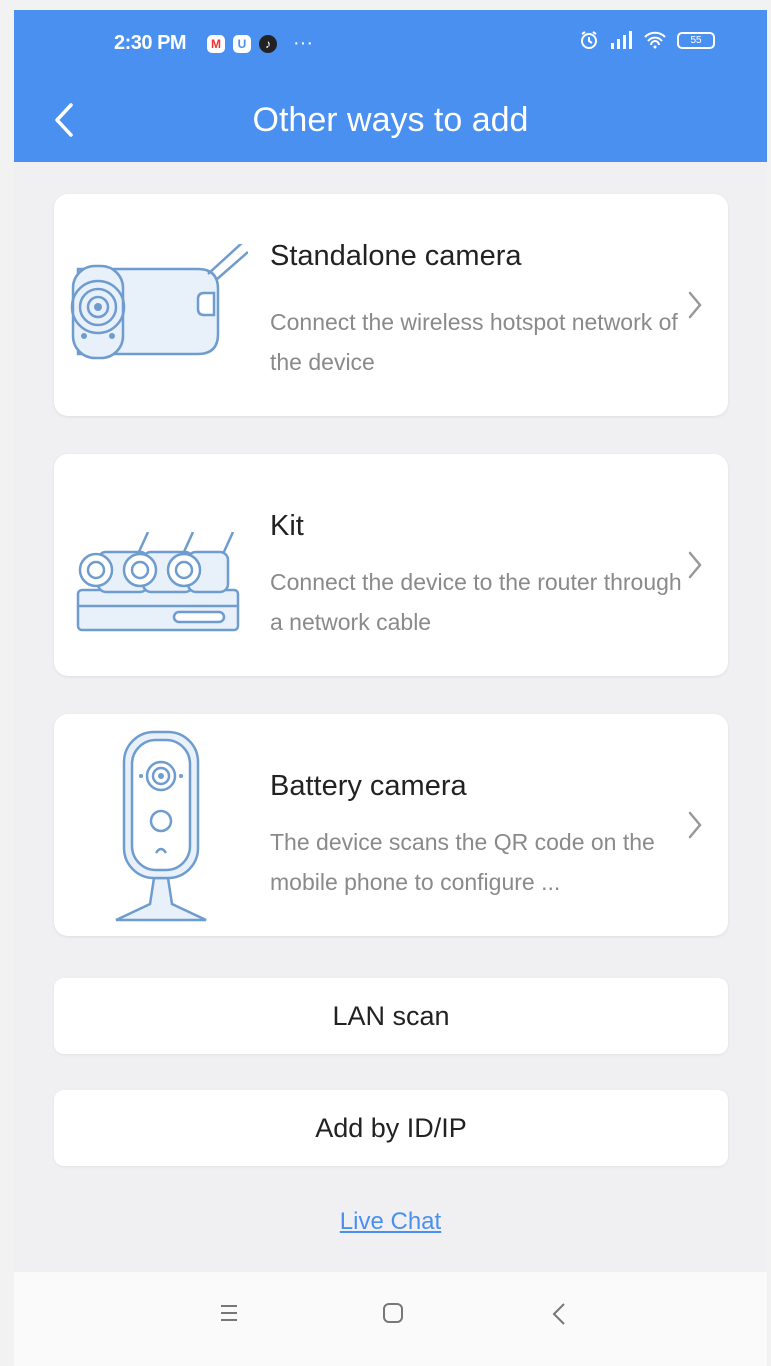 This screenshot has height=1366, width=771. What do you see at coordinates (368, 786) in the screenshot?
I see `option-title: Battery camera` at bounding box center [368, 786].